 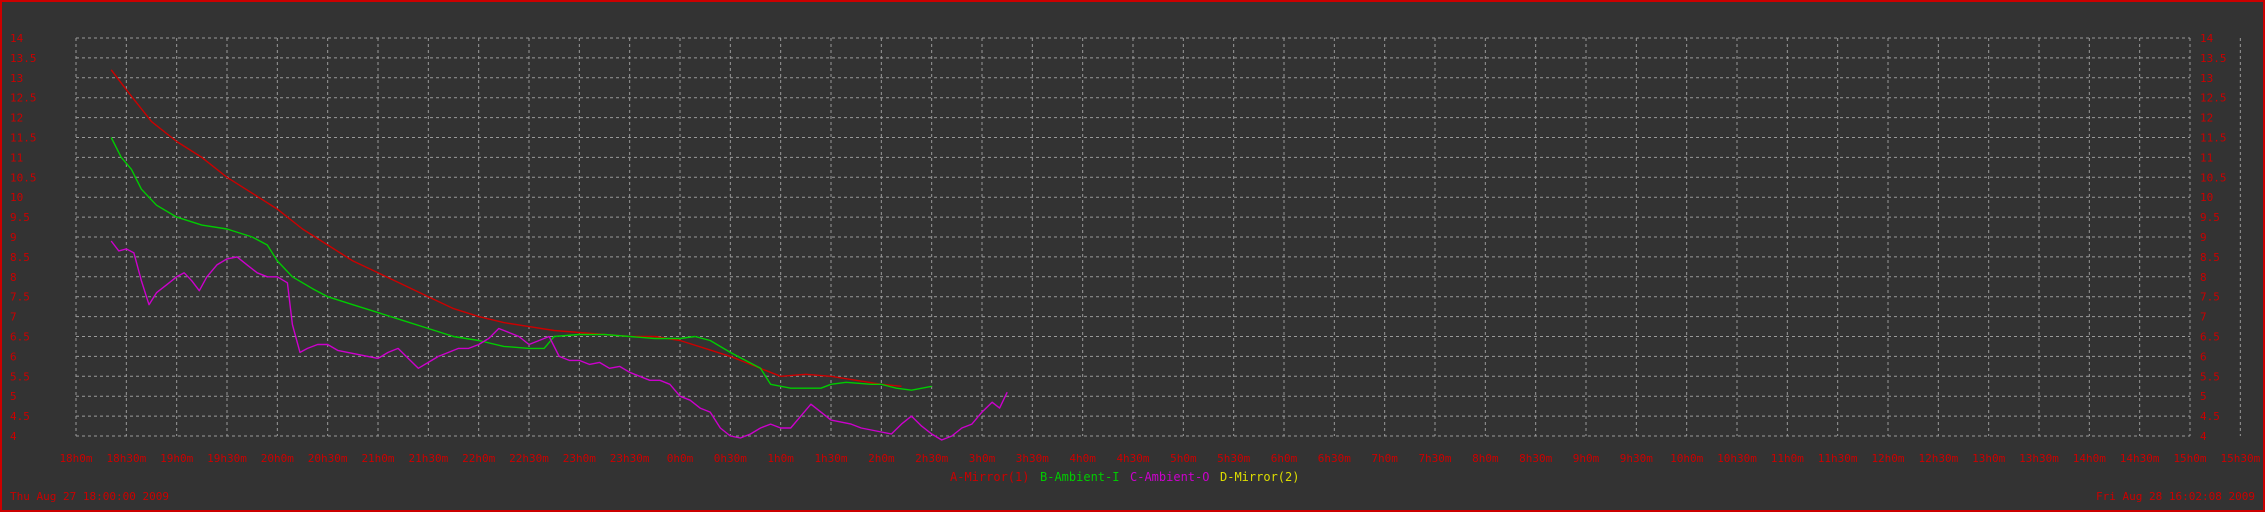 What do you see at coordinates (277, 458) in the screenshot?
I see `x-tick-label: 20h0m` at bounding box center [277, 458].